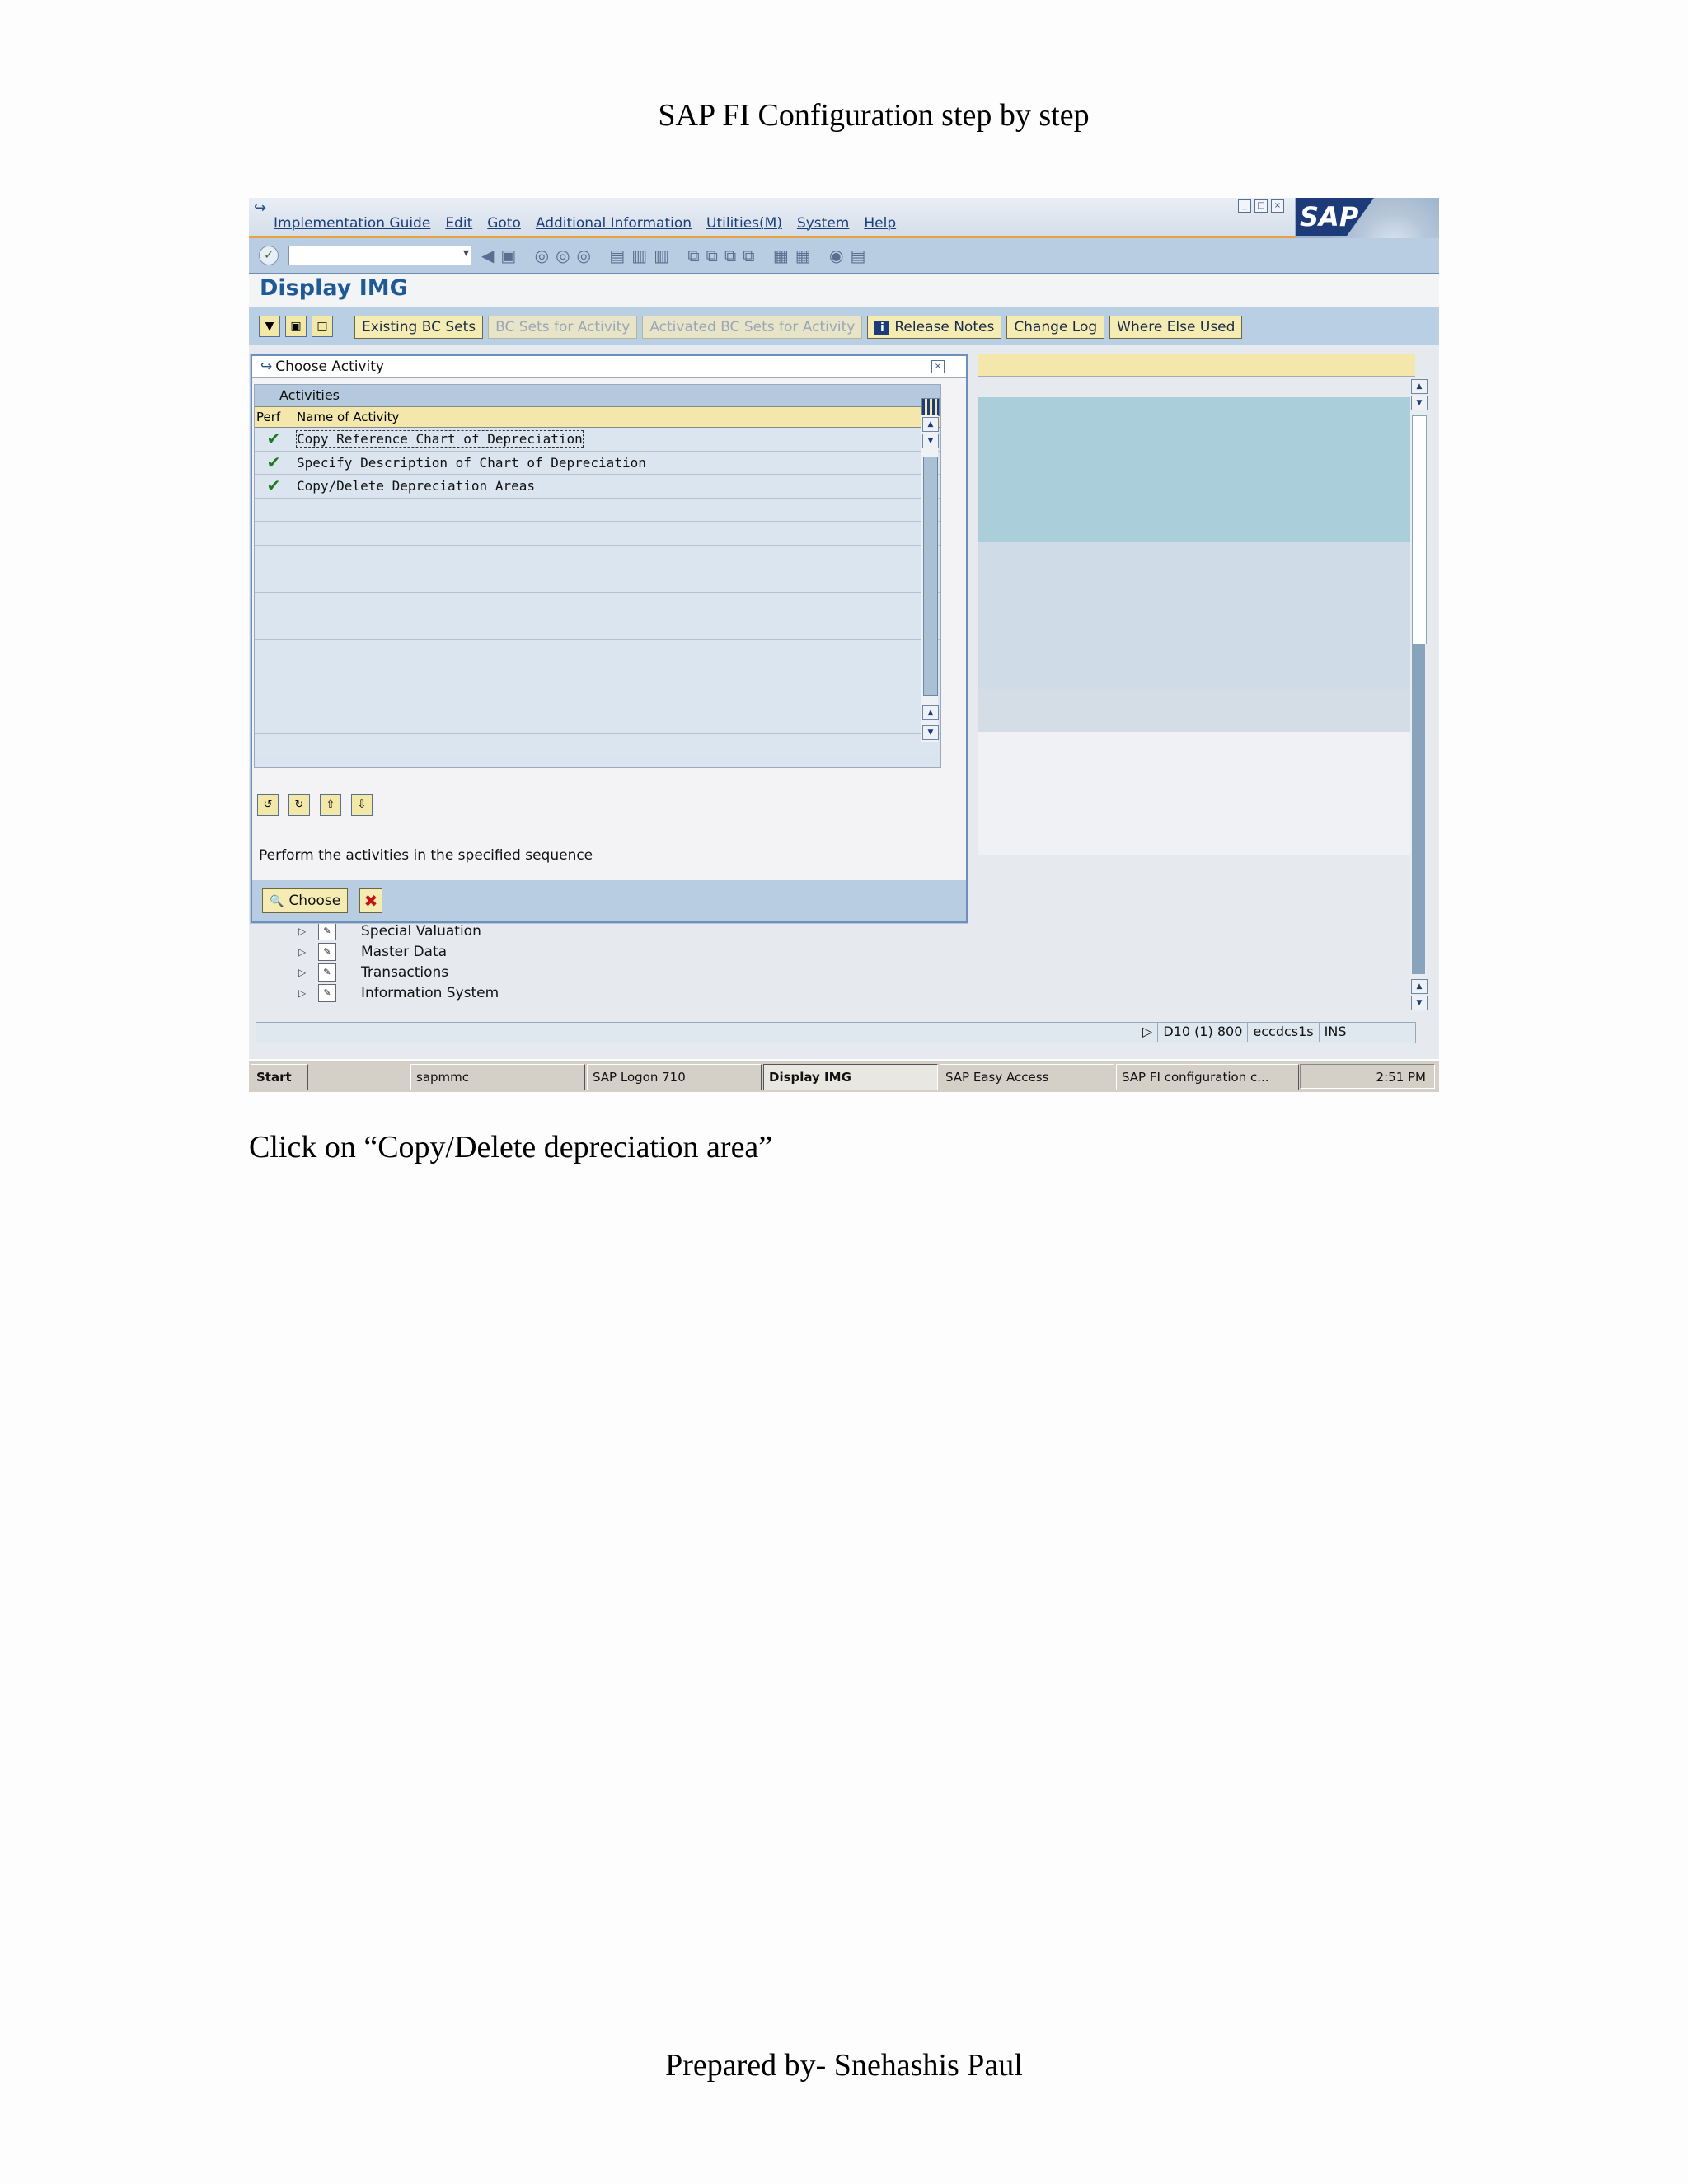 Image resolution: width=1688 pixels, height=2184 pixels. Describe the element at coordinates (1401, 1077) in the screenshot. I see `clock: 2:51 PM` at that location.